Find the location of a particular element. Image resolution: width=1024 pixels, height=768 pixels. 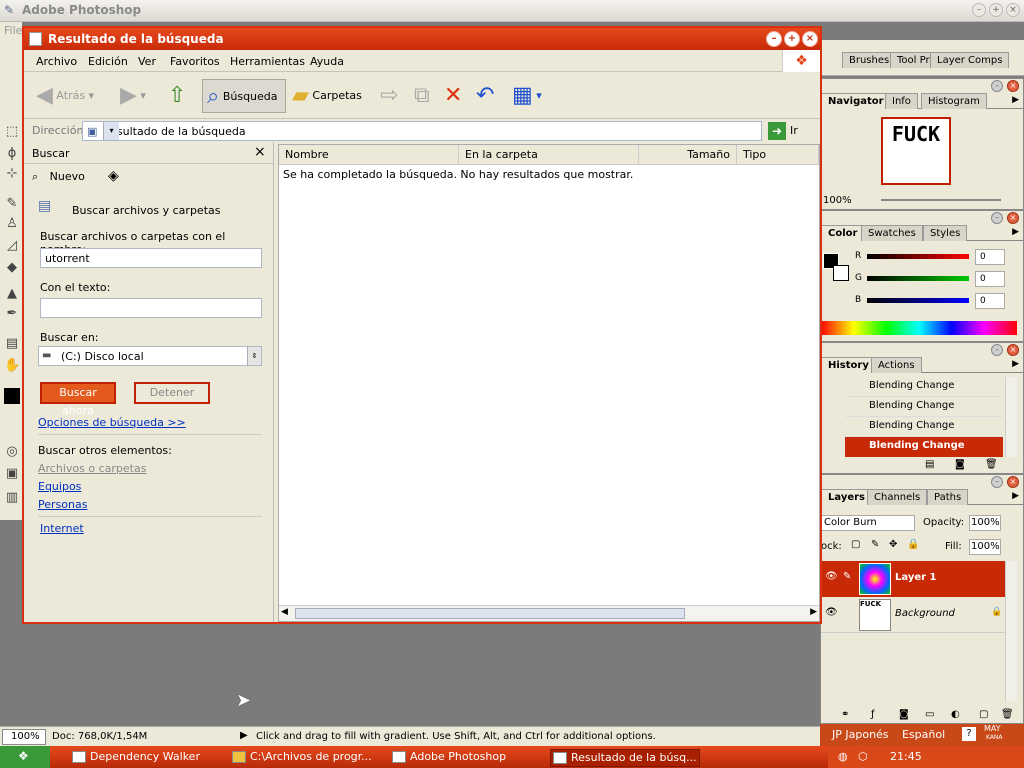

column-en-la-carpeta: En la carpeta is located at coordinates (549, 155).